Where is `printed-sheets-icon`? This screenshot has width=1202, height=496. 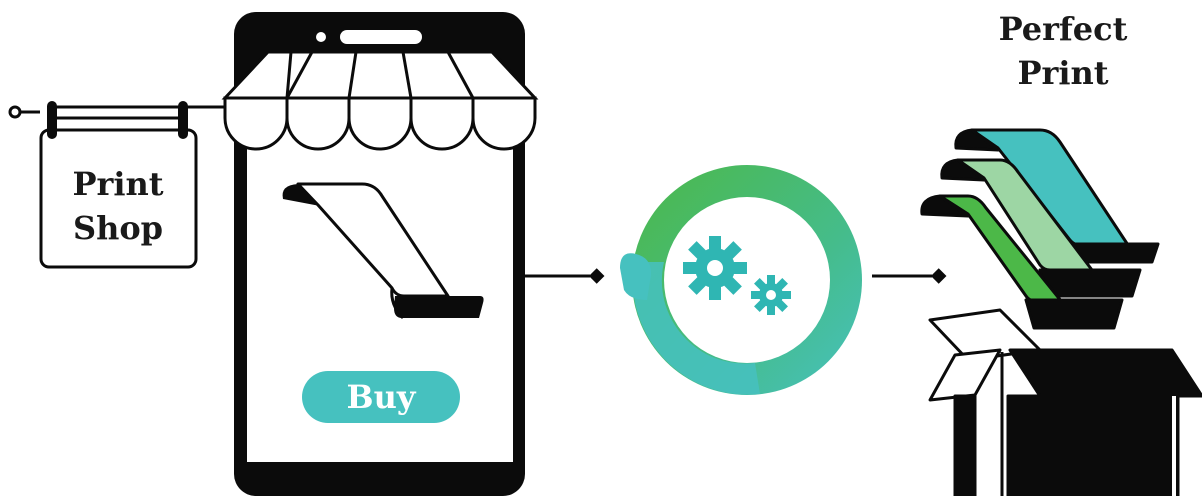
printed-sheets-icon is located at coordinates (1040, 229).